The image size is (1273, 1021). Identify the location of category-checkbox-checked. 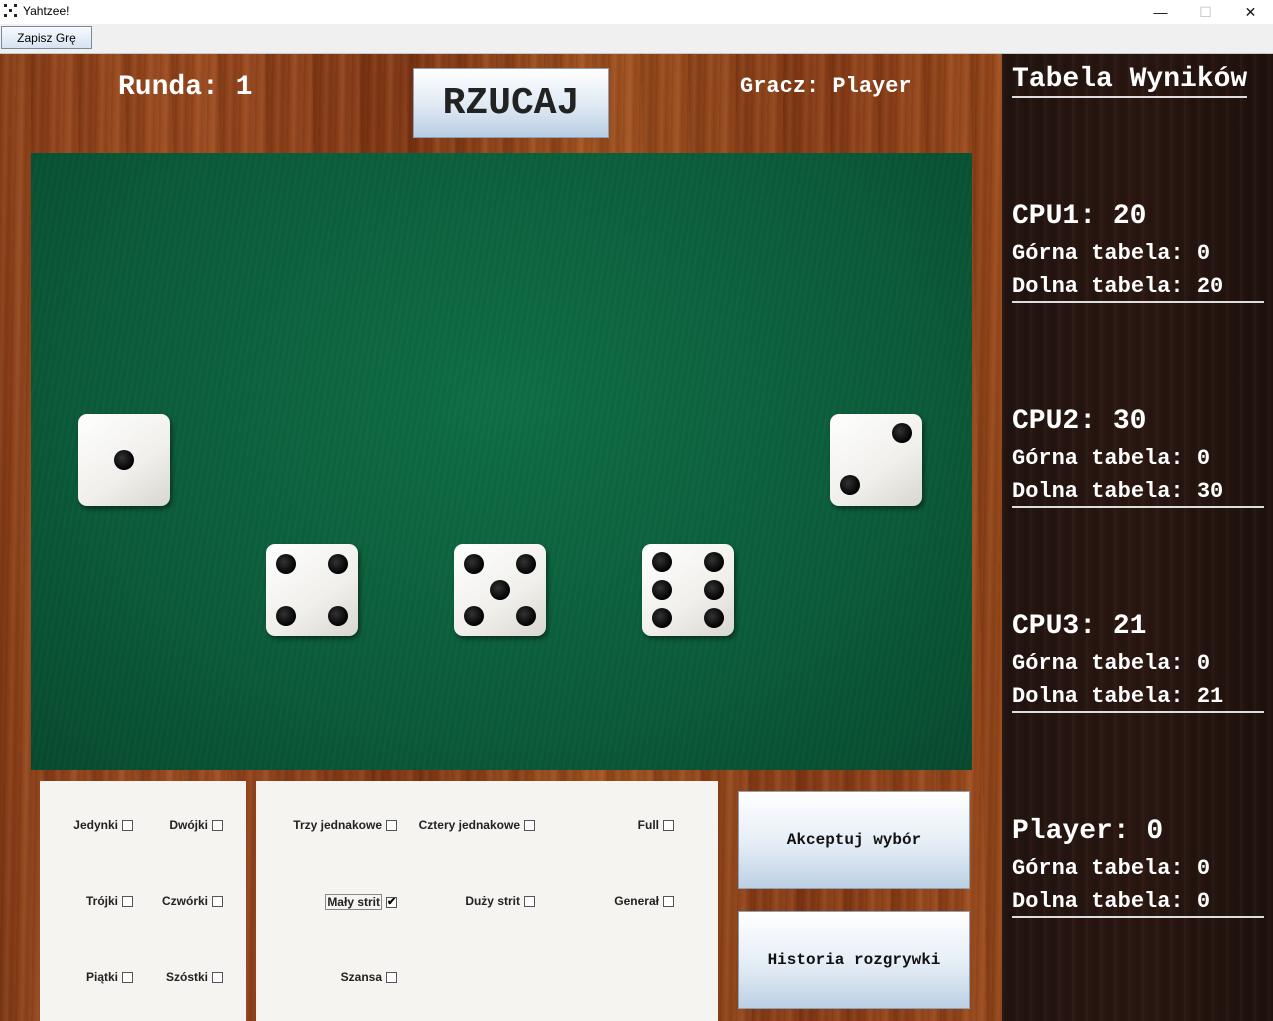
(391, 901).